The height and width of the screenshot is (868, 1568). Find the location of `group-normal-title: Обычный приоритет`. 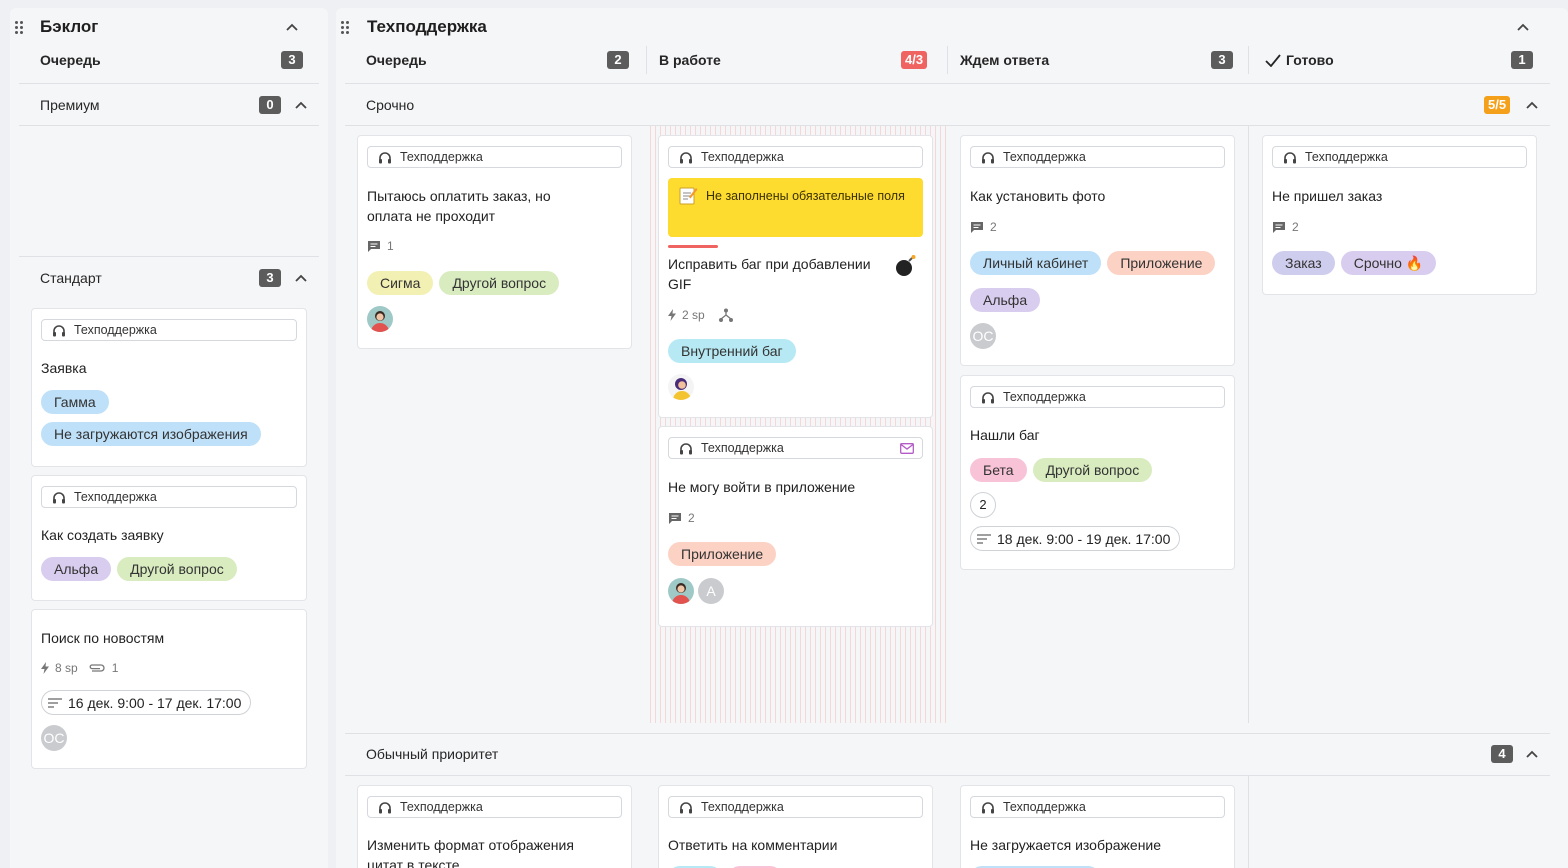

group-normal-title: Обычный приоритет is located at coordinates (432, 754).